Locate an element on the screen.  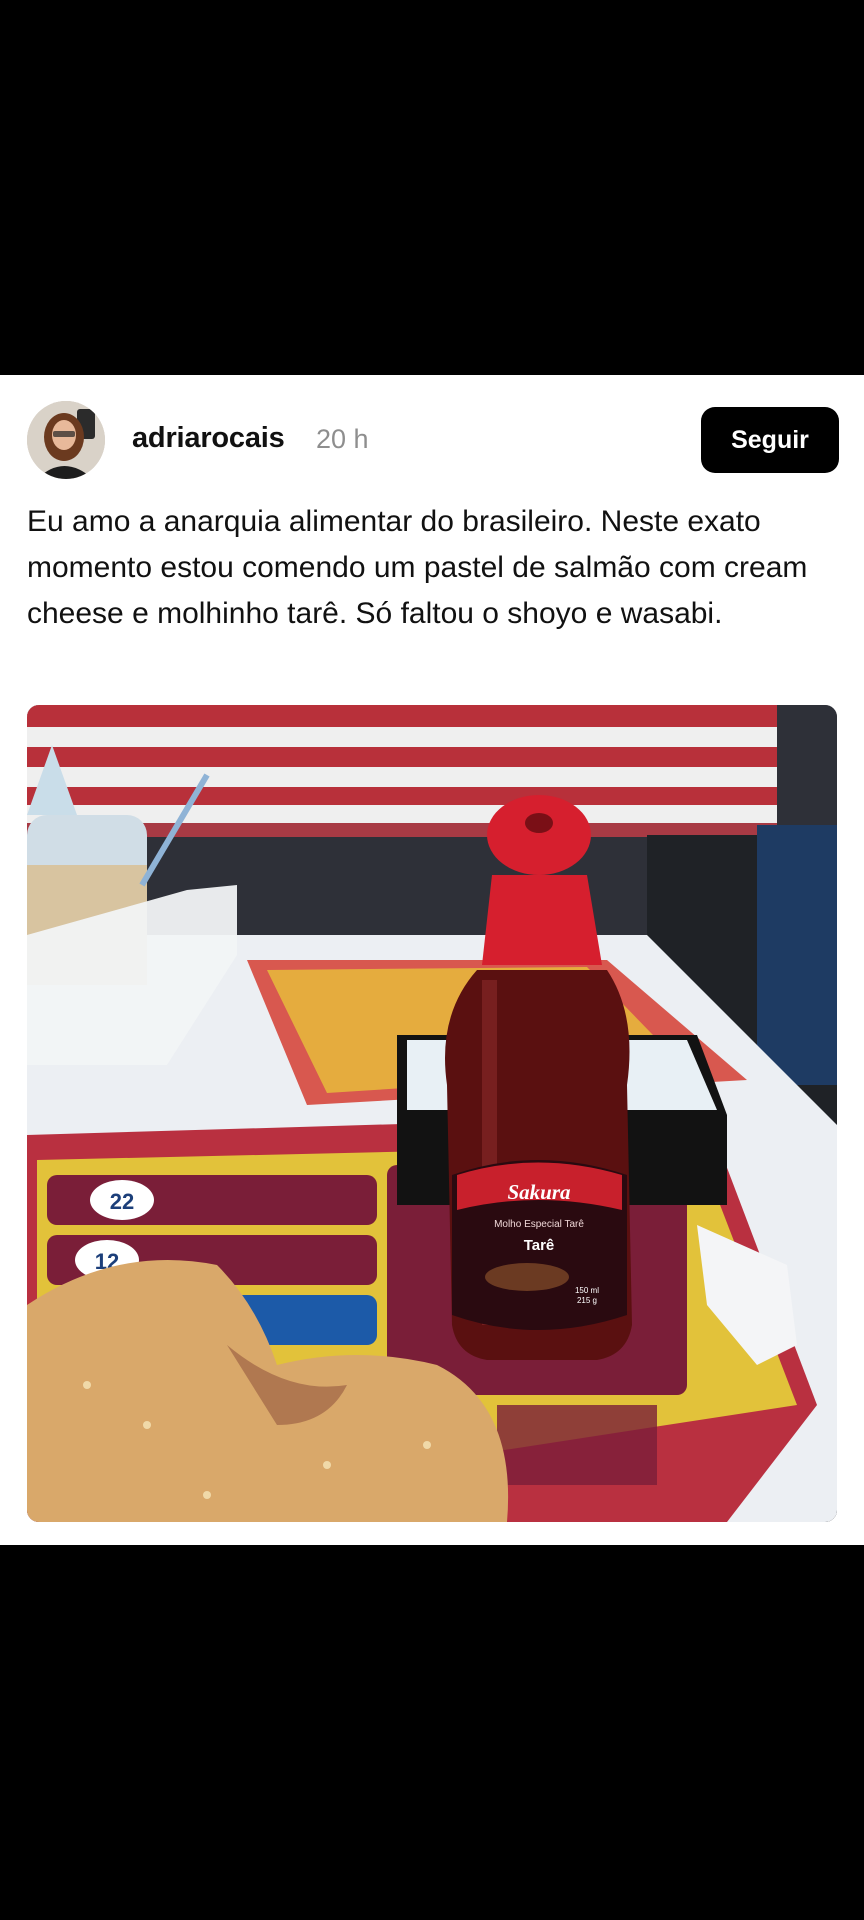
username: adriarocais is located at coordinates (208, 438).